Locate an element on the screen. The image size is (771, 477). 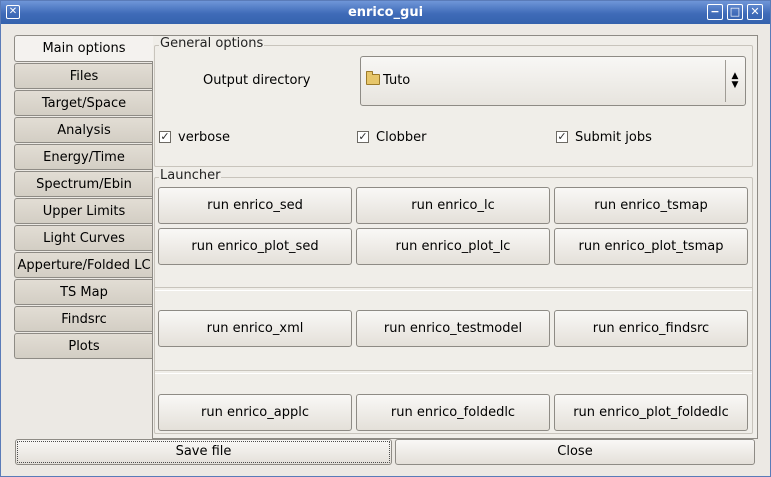
tab-apperture-folded-lc: Apperture/Folded LC is located at coordinates (83, 265).